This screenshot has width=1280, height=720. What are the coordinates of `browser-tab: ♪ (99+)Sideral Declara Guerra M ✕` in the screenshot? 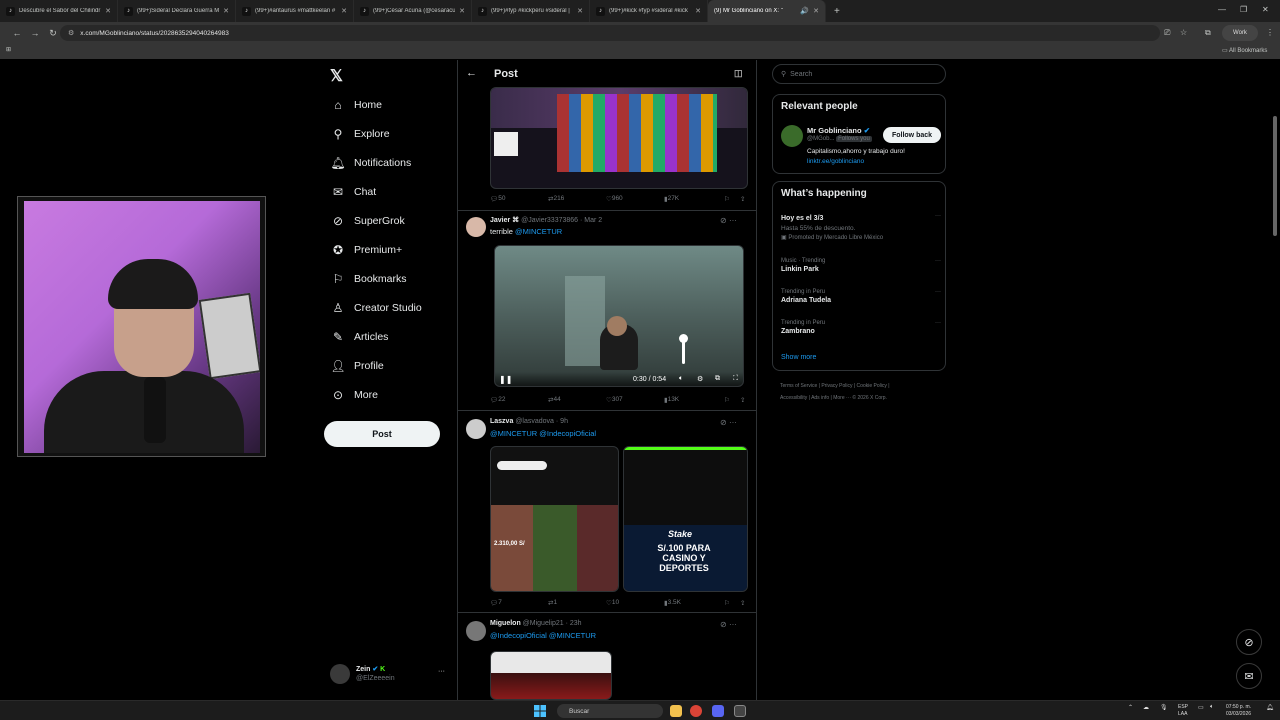 It's located at (177, 11).